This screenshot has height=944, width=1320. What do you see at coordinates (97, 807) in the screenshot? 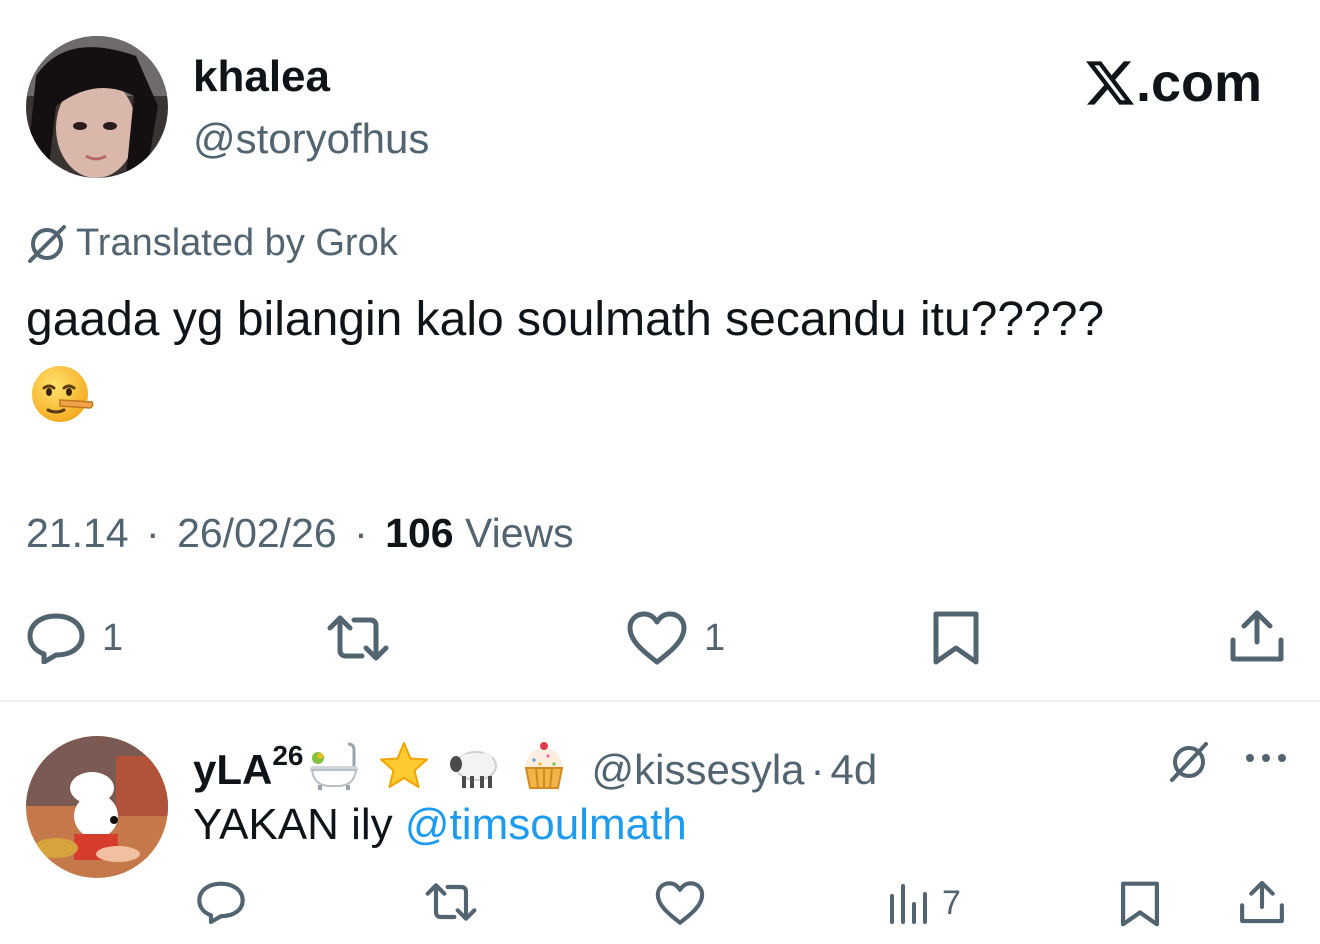
I see `reply-author-avatar` at bounding box center [97, 807].